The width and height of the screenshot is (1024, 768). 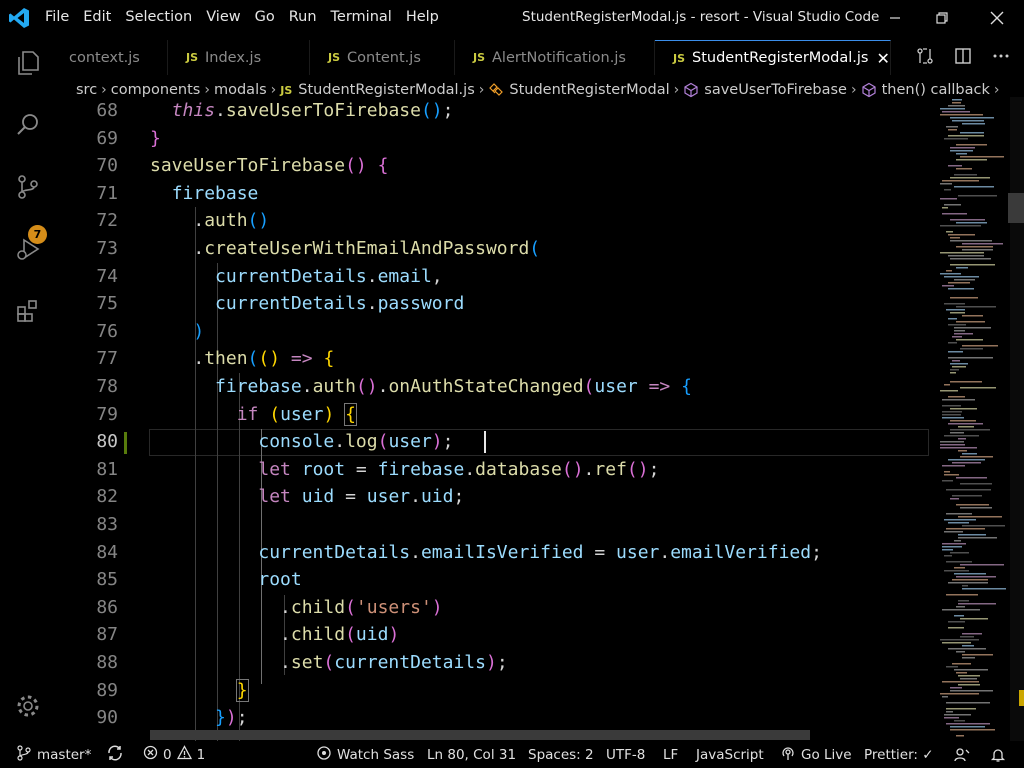 What do you see at coordinates (223, 17) in the screenshot?
I see `menu-view: View` at bounding box center [223, 17].